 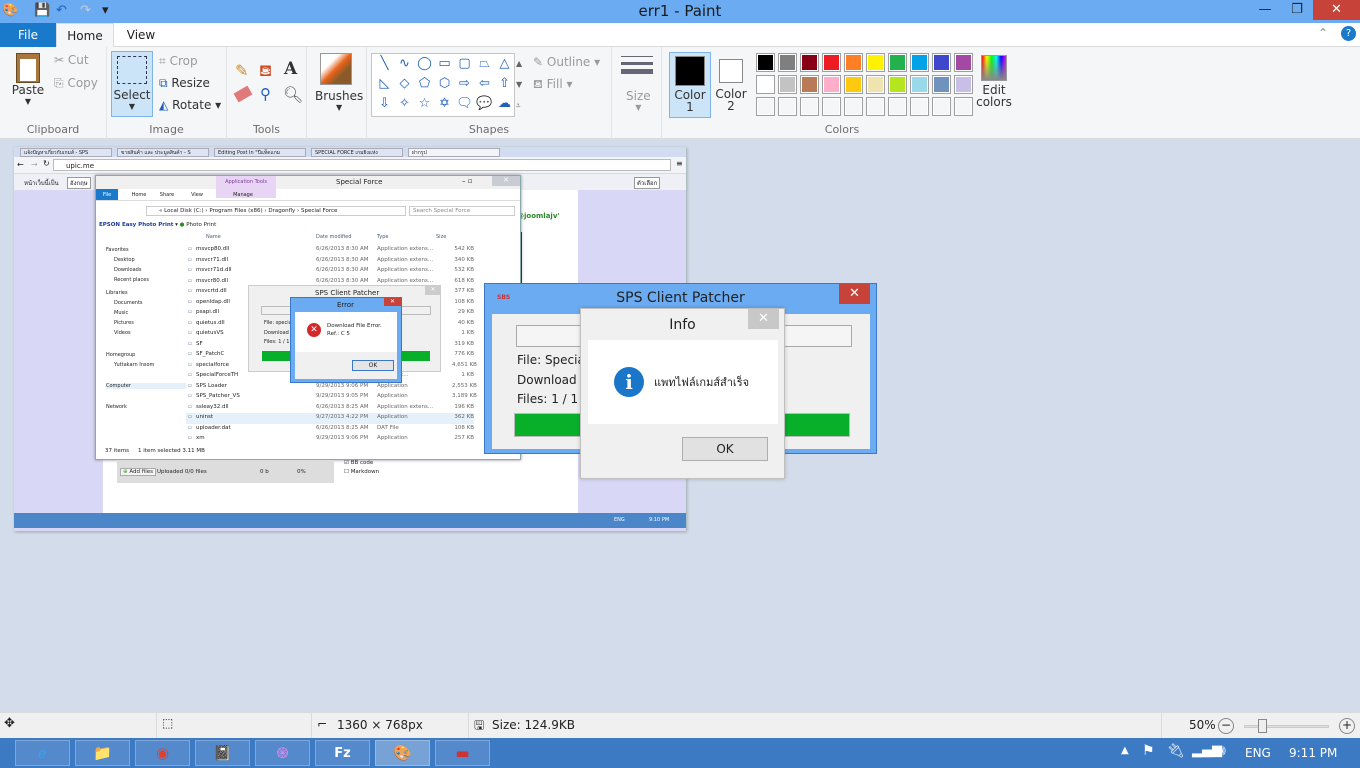 What do you see at coordinates (1226, 726) in the screenshot?
I see `zoom-out-button: −` at bounding box center [1226, 726].